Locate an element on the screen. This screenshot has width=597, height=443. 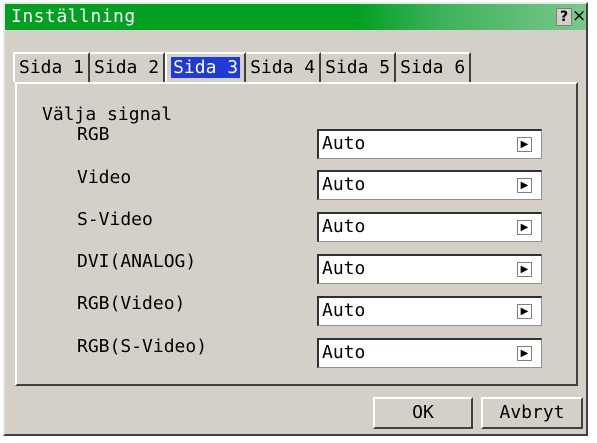
signal-label-rgb-s-video: RGB(S-Video) is located at coordinates (142, 346).